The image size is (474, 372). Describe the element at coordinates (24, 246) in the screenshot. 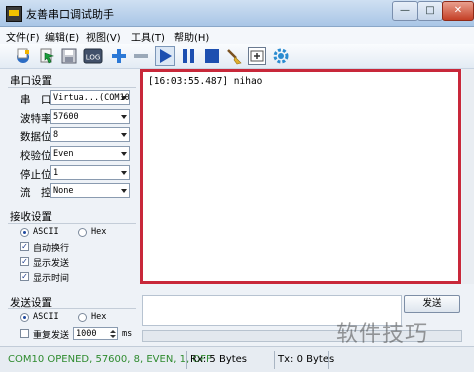

I see `auto-wrap-checkbox: ✓` at that location.